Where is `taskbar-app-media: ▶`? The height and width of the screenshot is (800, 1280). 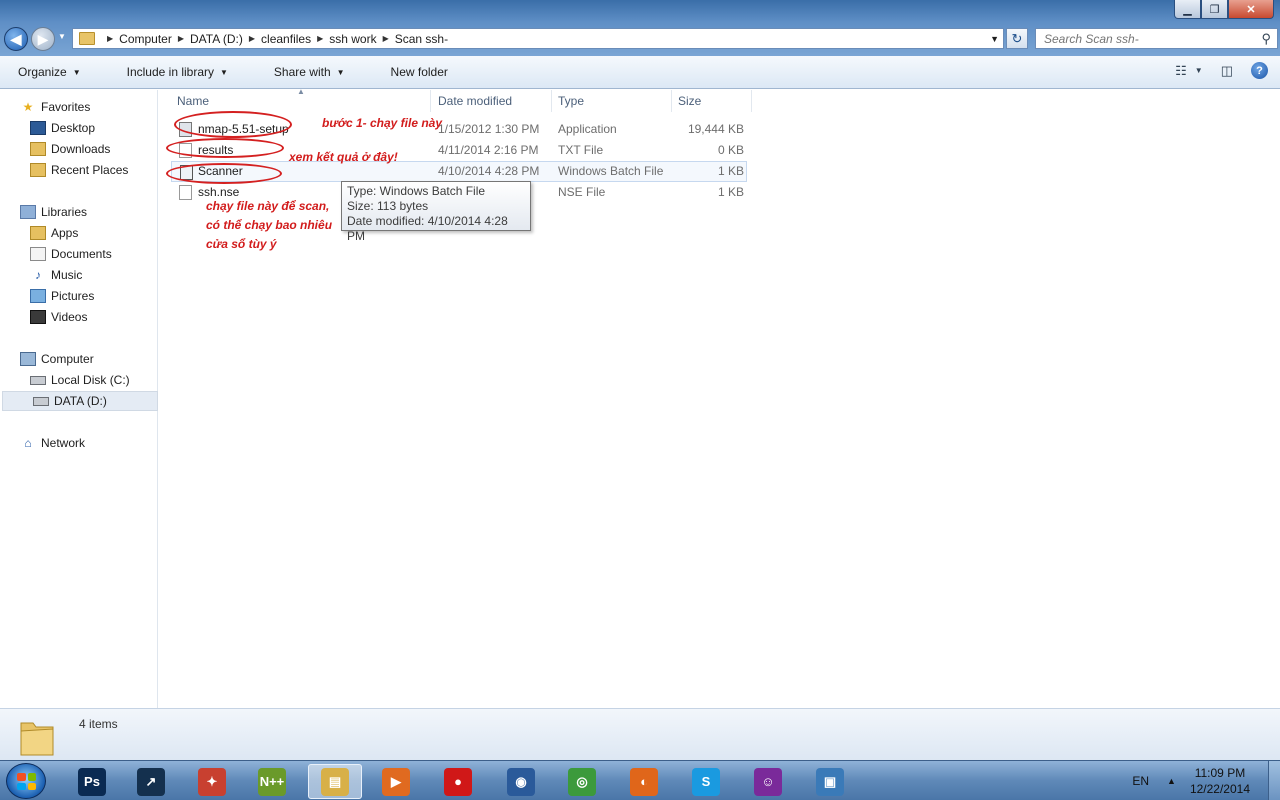
taskbar-app-media: ▶ is located at coordinates (396, 781).